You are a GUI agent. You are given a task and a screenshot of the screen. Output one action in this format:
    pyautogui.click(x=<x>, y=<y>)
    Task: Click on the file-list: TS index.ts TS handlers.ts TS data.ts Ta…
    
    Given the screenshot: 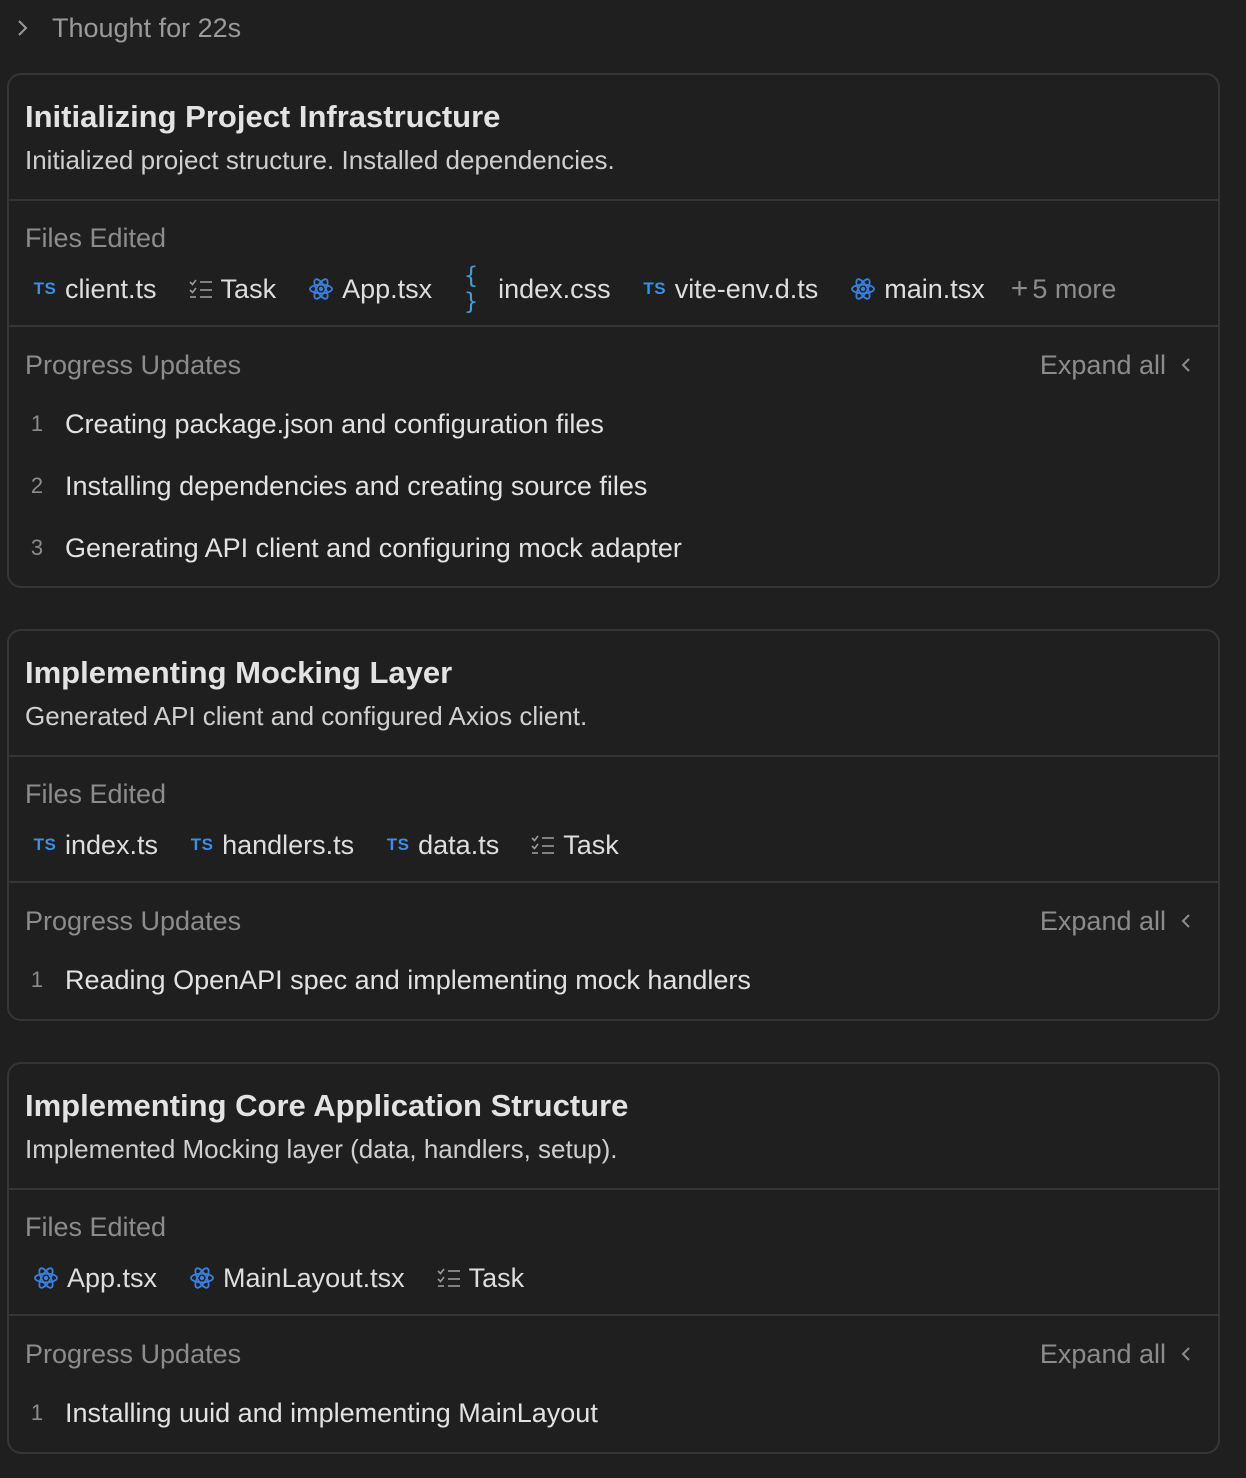 What is the action you would take?
    pyautogui.click(x=613, y=845)
    